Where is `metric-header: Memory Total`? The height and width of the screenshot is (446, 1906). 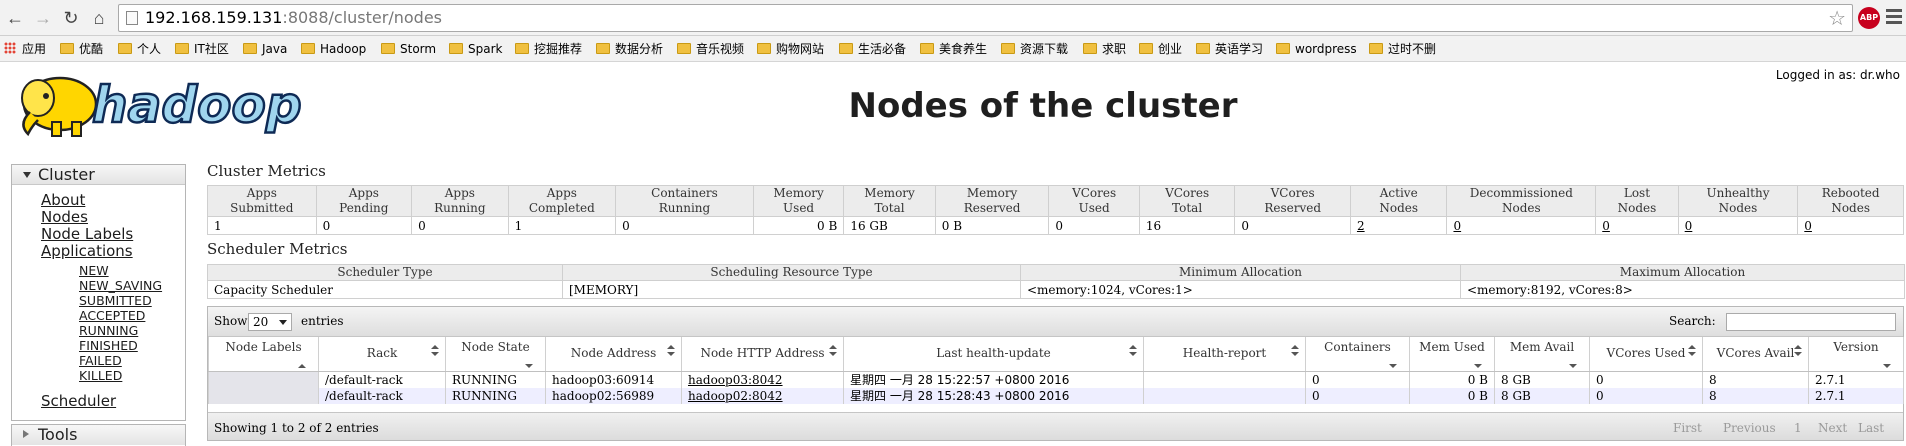
metric-header: Memory Total is located at coordinates (889, 201).